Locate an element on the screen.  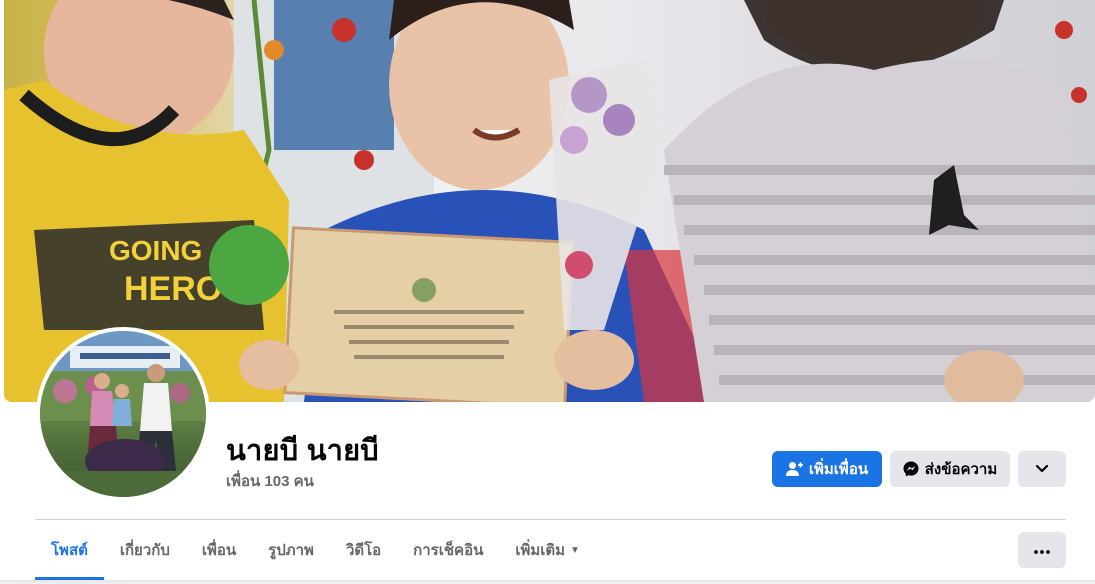
message-label: ส่งข้อความ is located at coordinates (961, 469).